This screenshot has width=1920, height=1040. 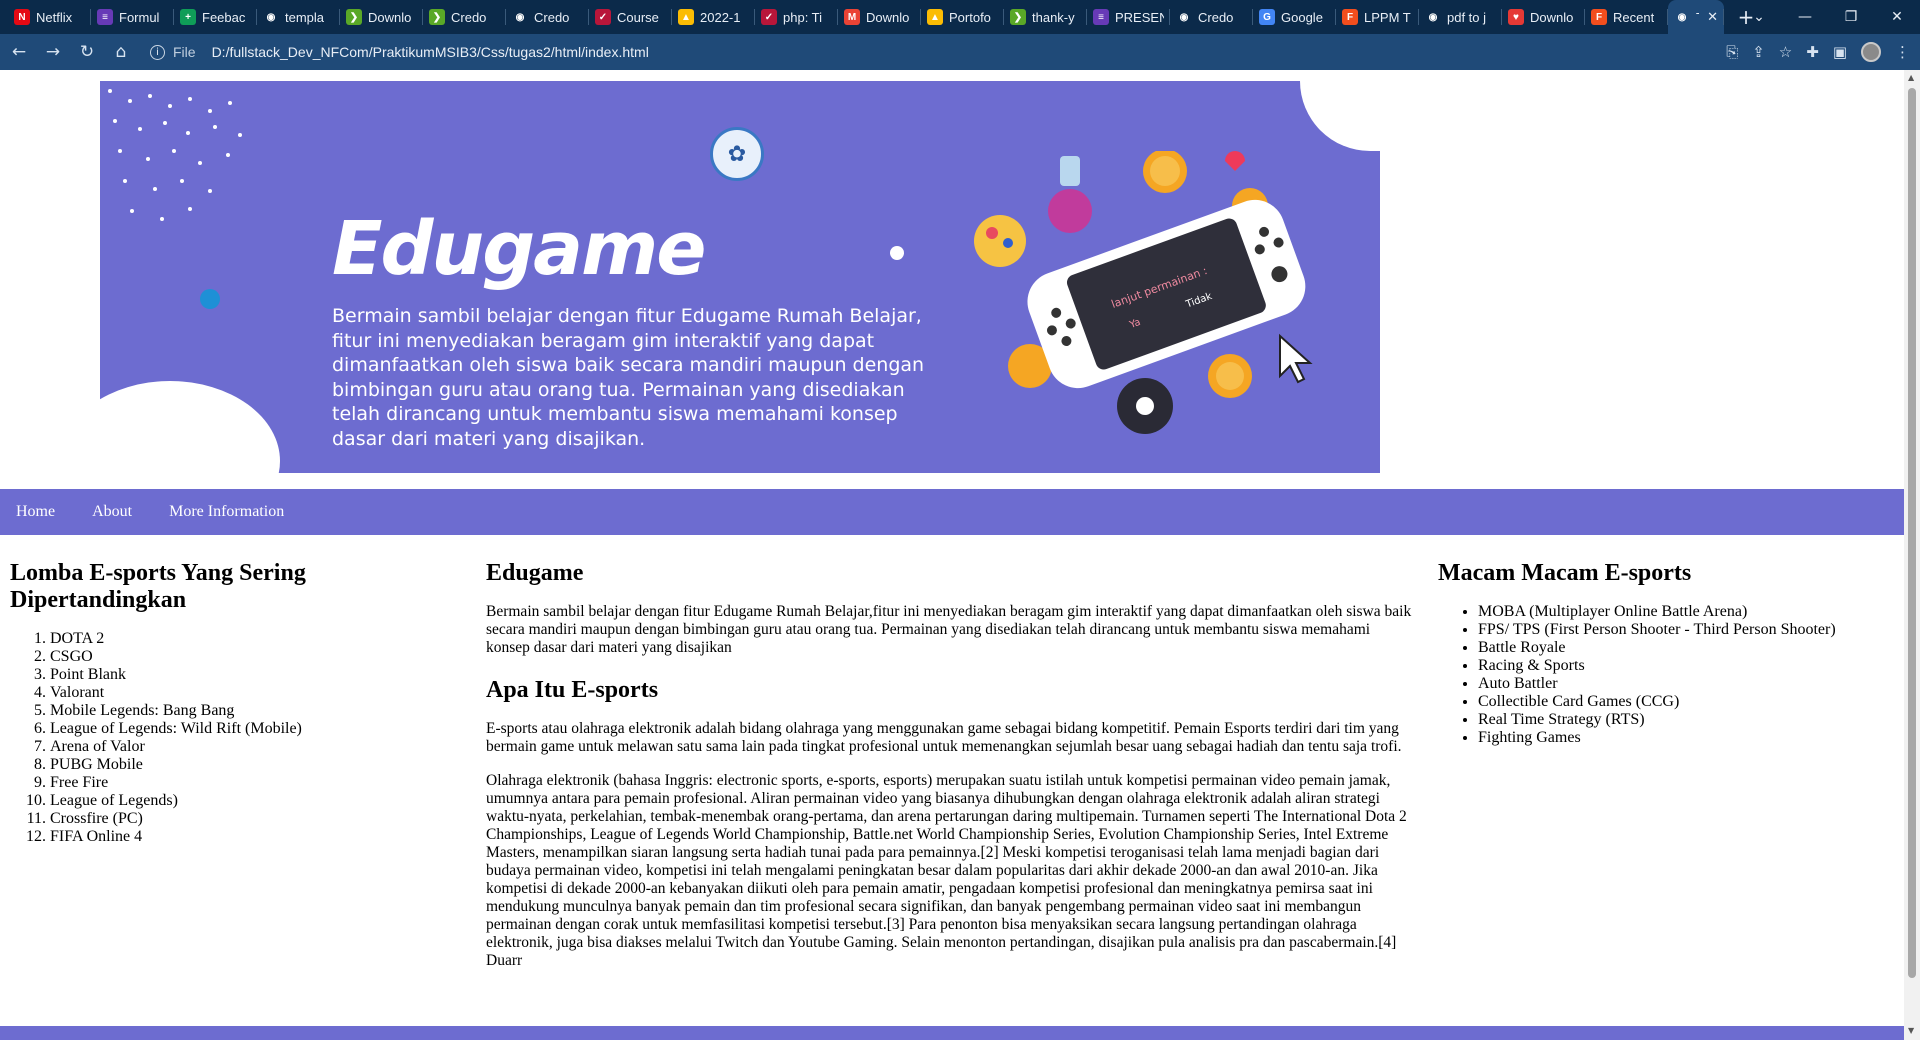 I want to click on scroll-up-icon: ▲, so click(x=1911, y=77).